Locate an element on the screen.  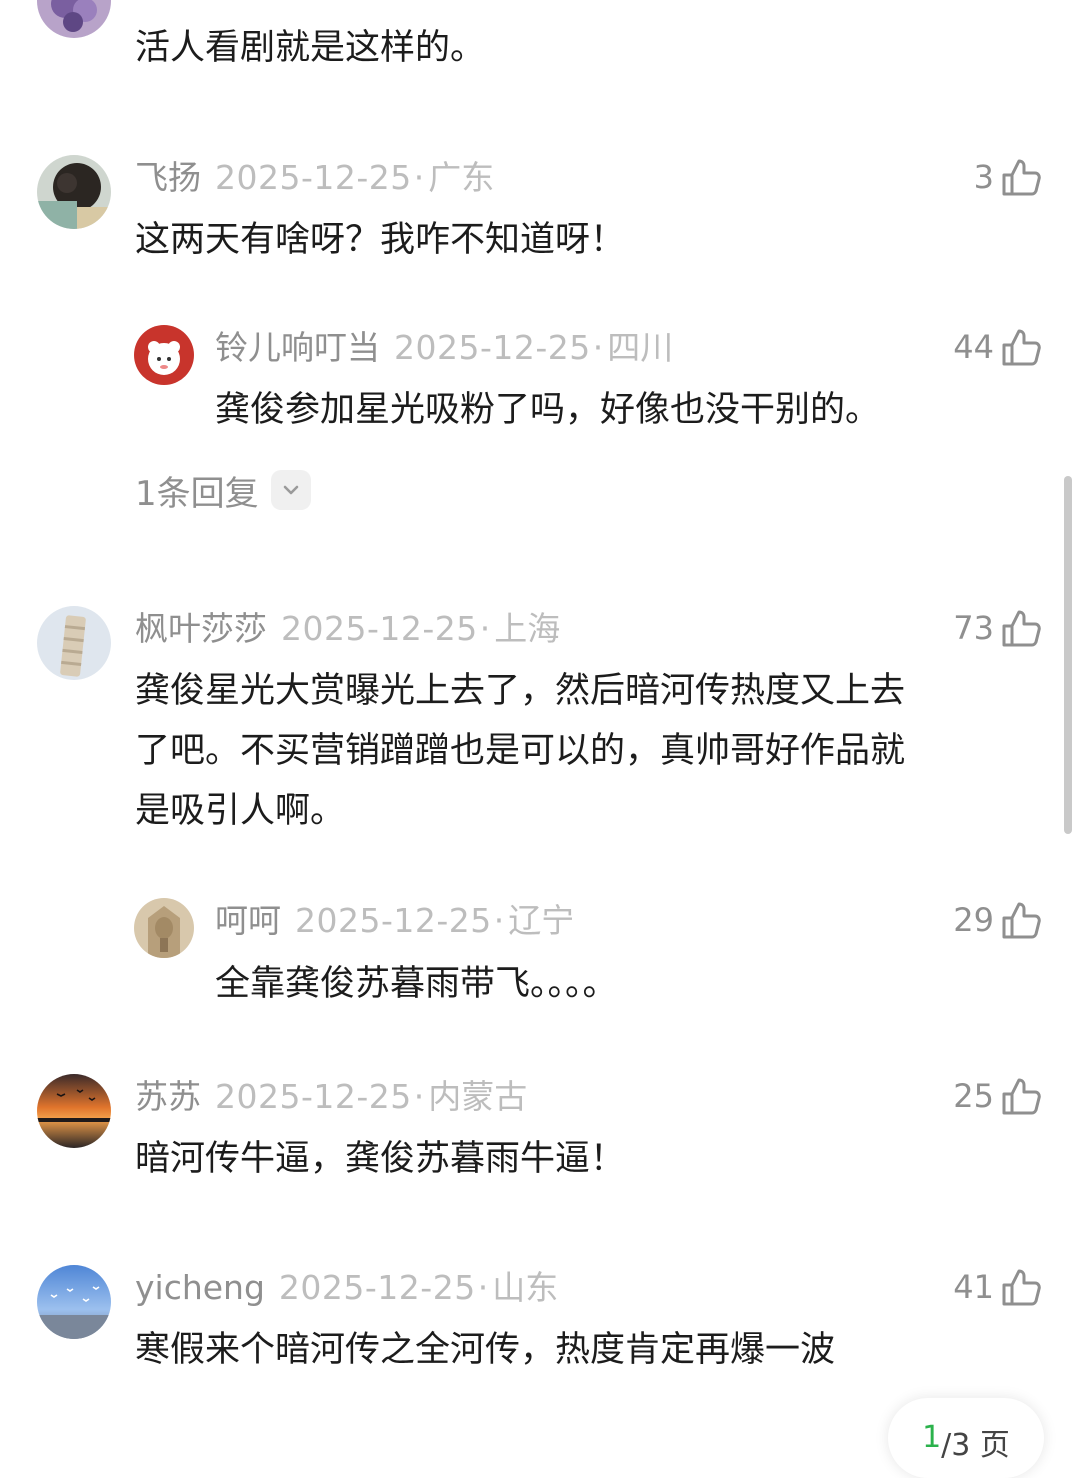
like-button: 44 is located at coordinates (997, 347).